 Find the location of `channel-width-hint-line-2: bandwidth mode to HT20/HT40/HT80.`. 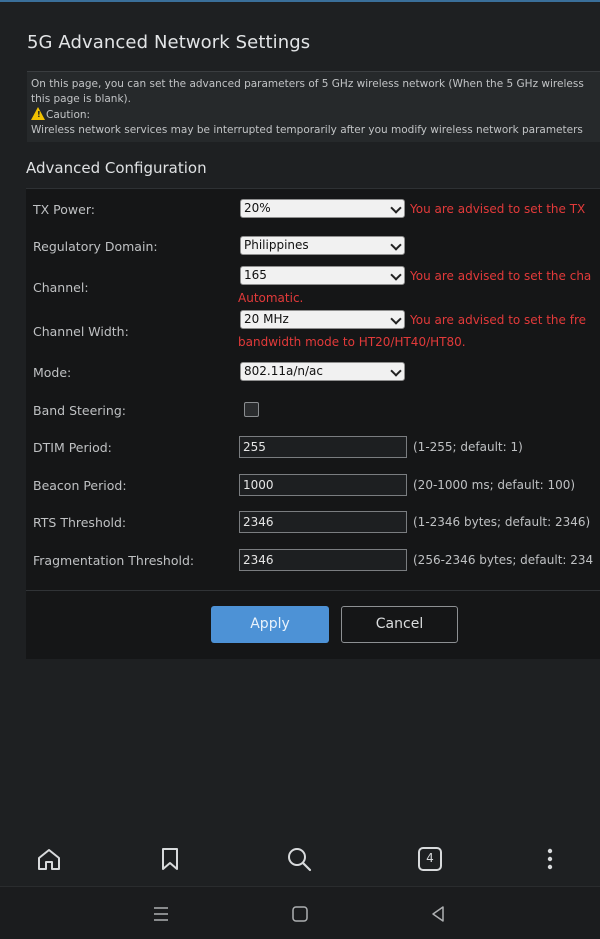

channel-width-hint-line-2: bandwidth mode to HT20/HT40/HT80. is located at coordinates (352, 342).